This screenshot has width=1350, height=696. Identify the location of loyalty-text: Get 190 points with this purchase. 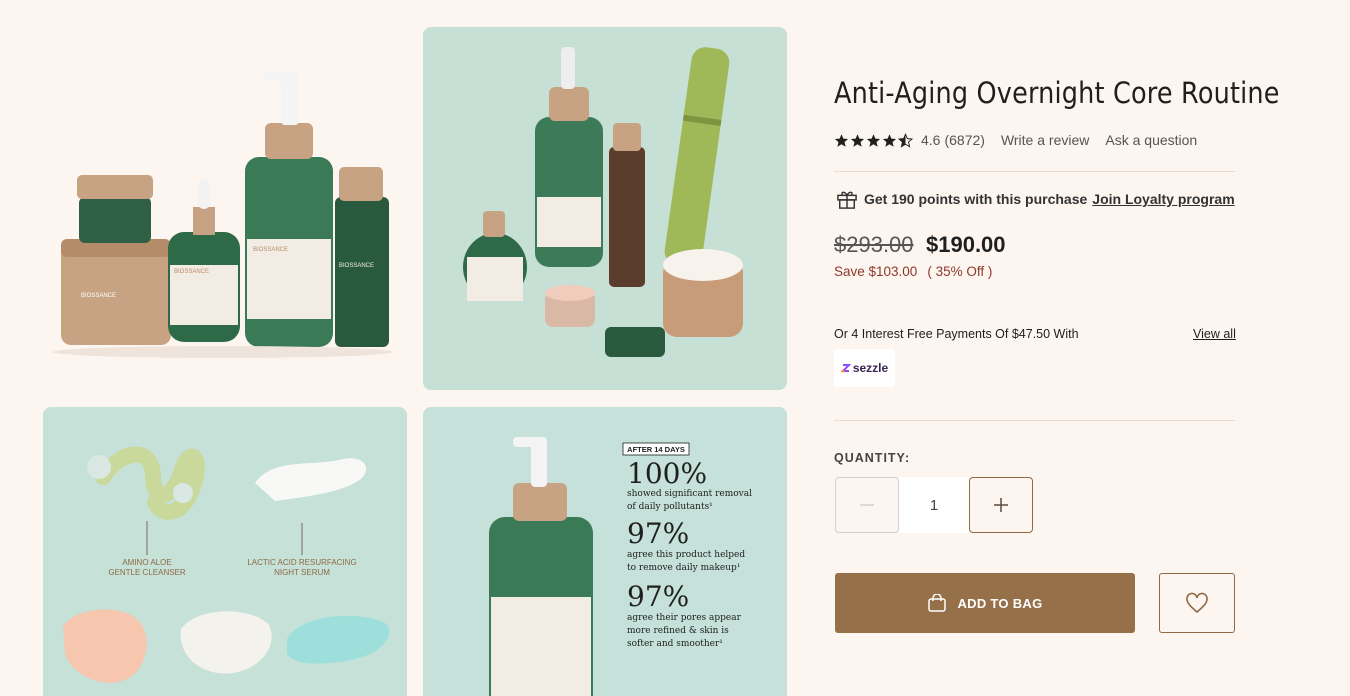
(976, 199).